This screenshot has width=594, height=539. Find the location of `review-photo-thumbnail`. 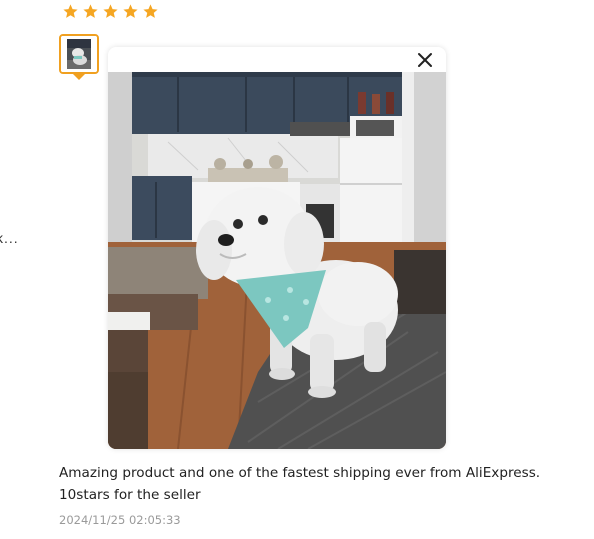

review-photo-thumbnail is located at coordinates (79, 57).